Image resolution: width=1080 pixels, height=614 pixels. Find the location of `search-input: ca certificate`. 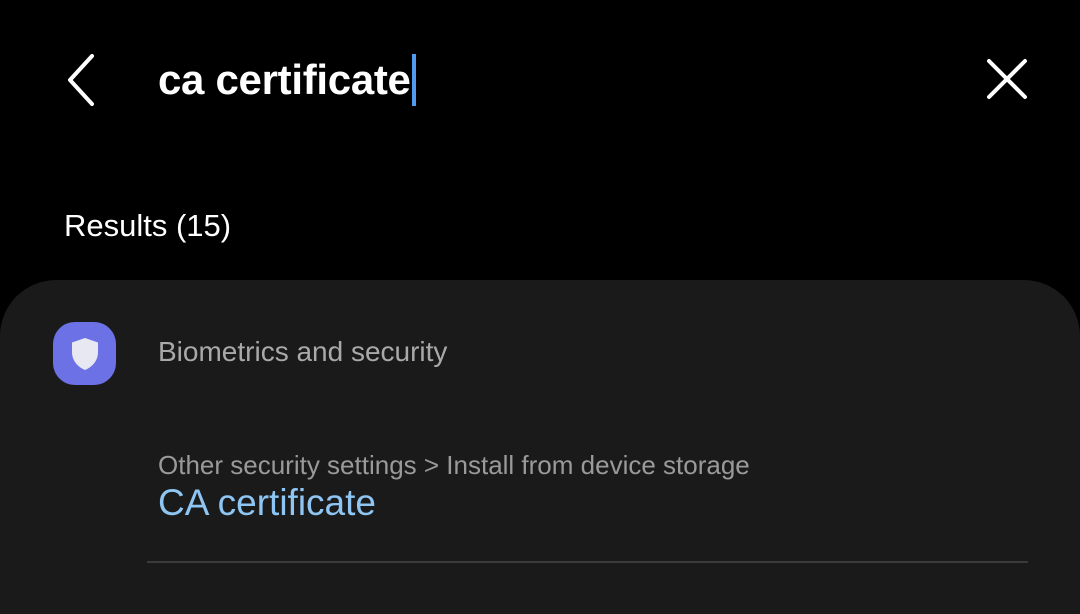

search-input: ca certificate is located at coordinates (287, 80).